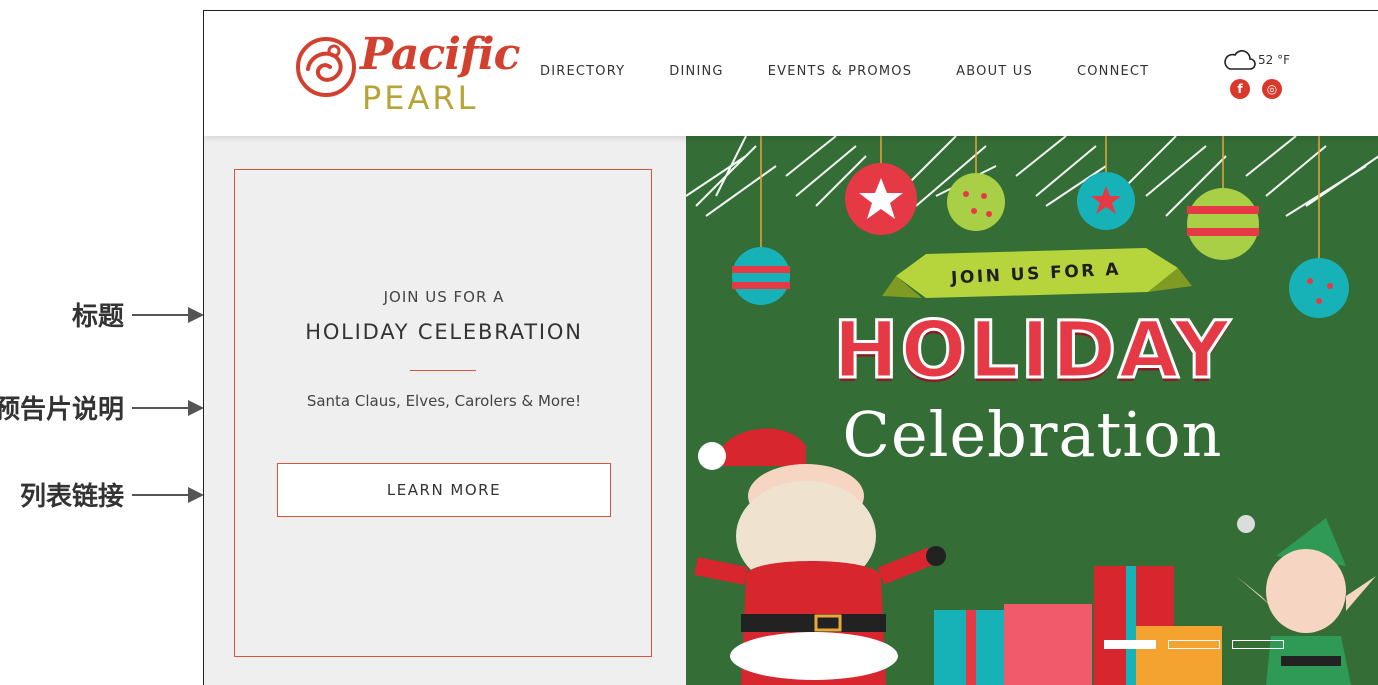 The height and width of the screenshot is (685, 1378). What do you see at coordinates (696, 71) in the screenshot?
I see `nav-dining: DINING` at bounding box center [696, 71].